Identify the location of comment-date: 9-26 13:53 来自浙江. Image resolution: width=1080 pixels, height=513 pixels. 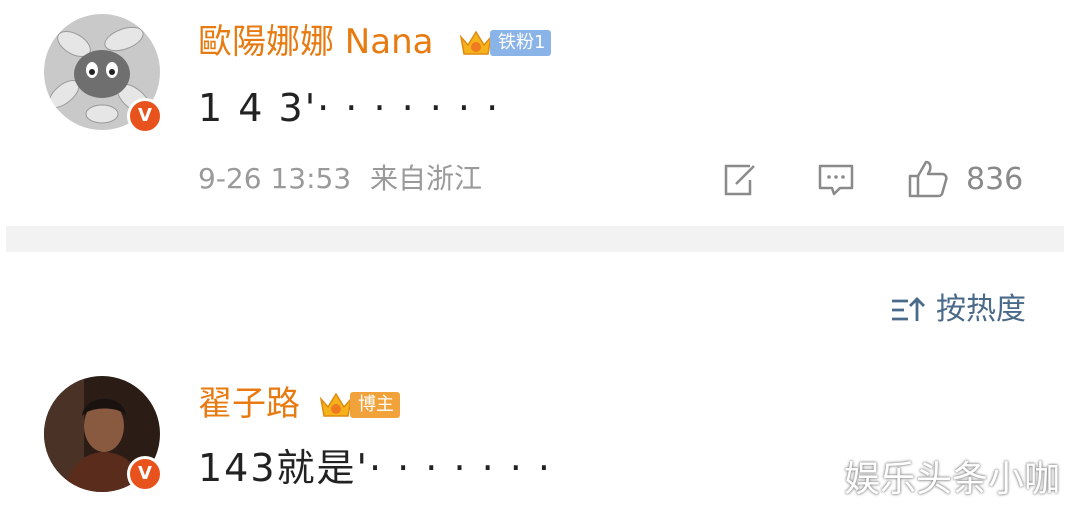
(340, 179).